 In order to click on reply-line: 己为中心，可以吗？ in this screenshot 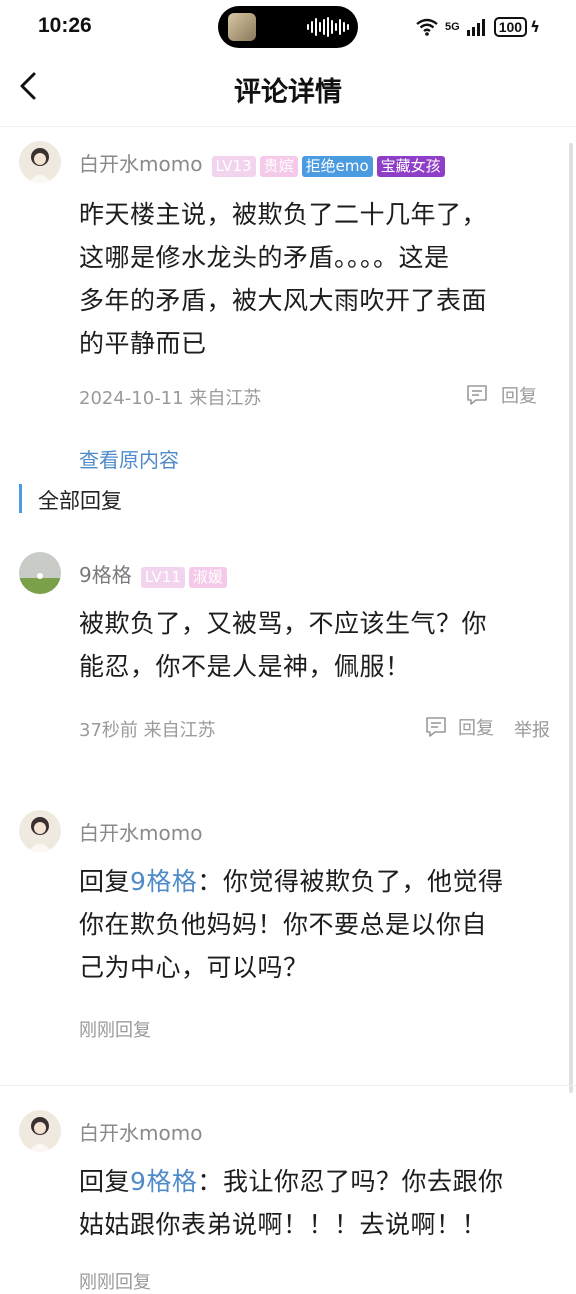, I will do `click(194, 967)`.